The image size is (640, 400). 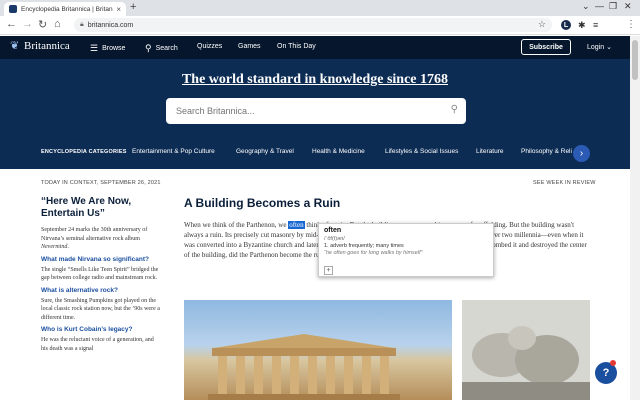 What do you see at coordinates (110, 25) in the screenshot?
I see `url-text: britannica.com` at bounding box center [110, 25].